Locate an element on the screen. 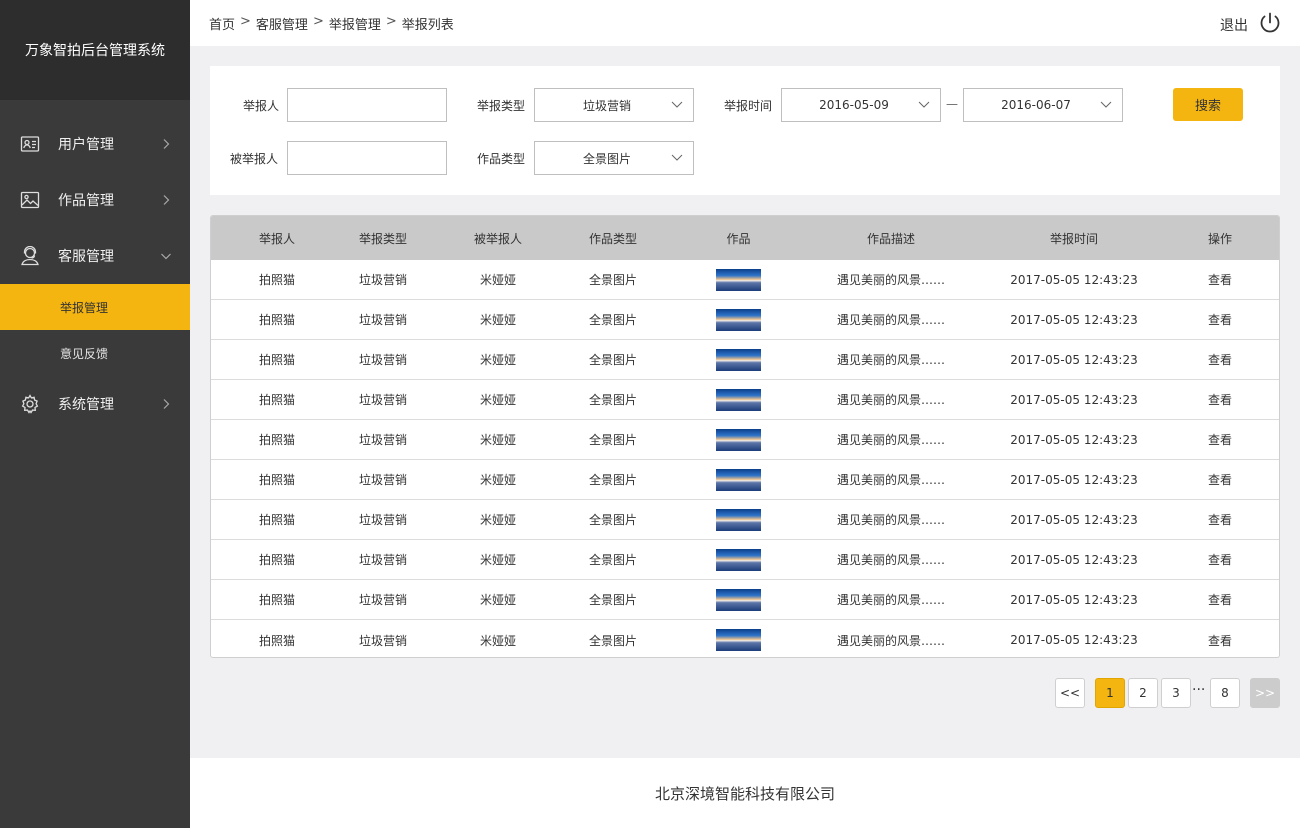 Image resolution: width=1300 pixels, height=828 pixels. sidebar-item-system-management: 系统管理 is located at coordinates (95, 404).